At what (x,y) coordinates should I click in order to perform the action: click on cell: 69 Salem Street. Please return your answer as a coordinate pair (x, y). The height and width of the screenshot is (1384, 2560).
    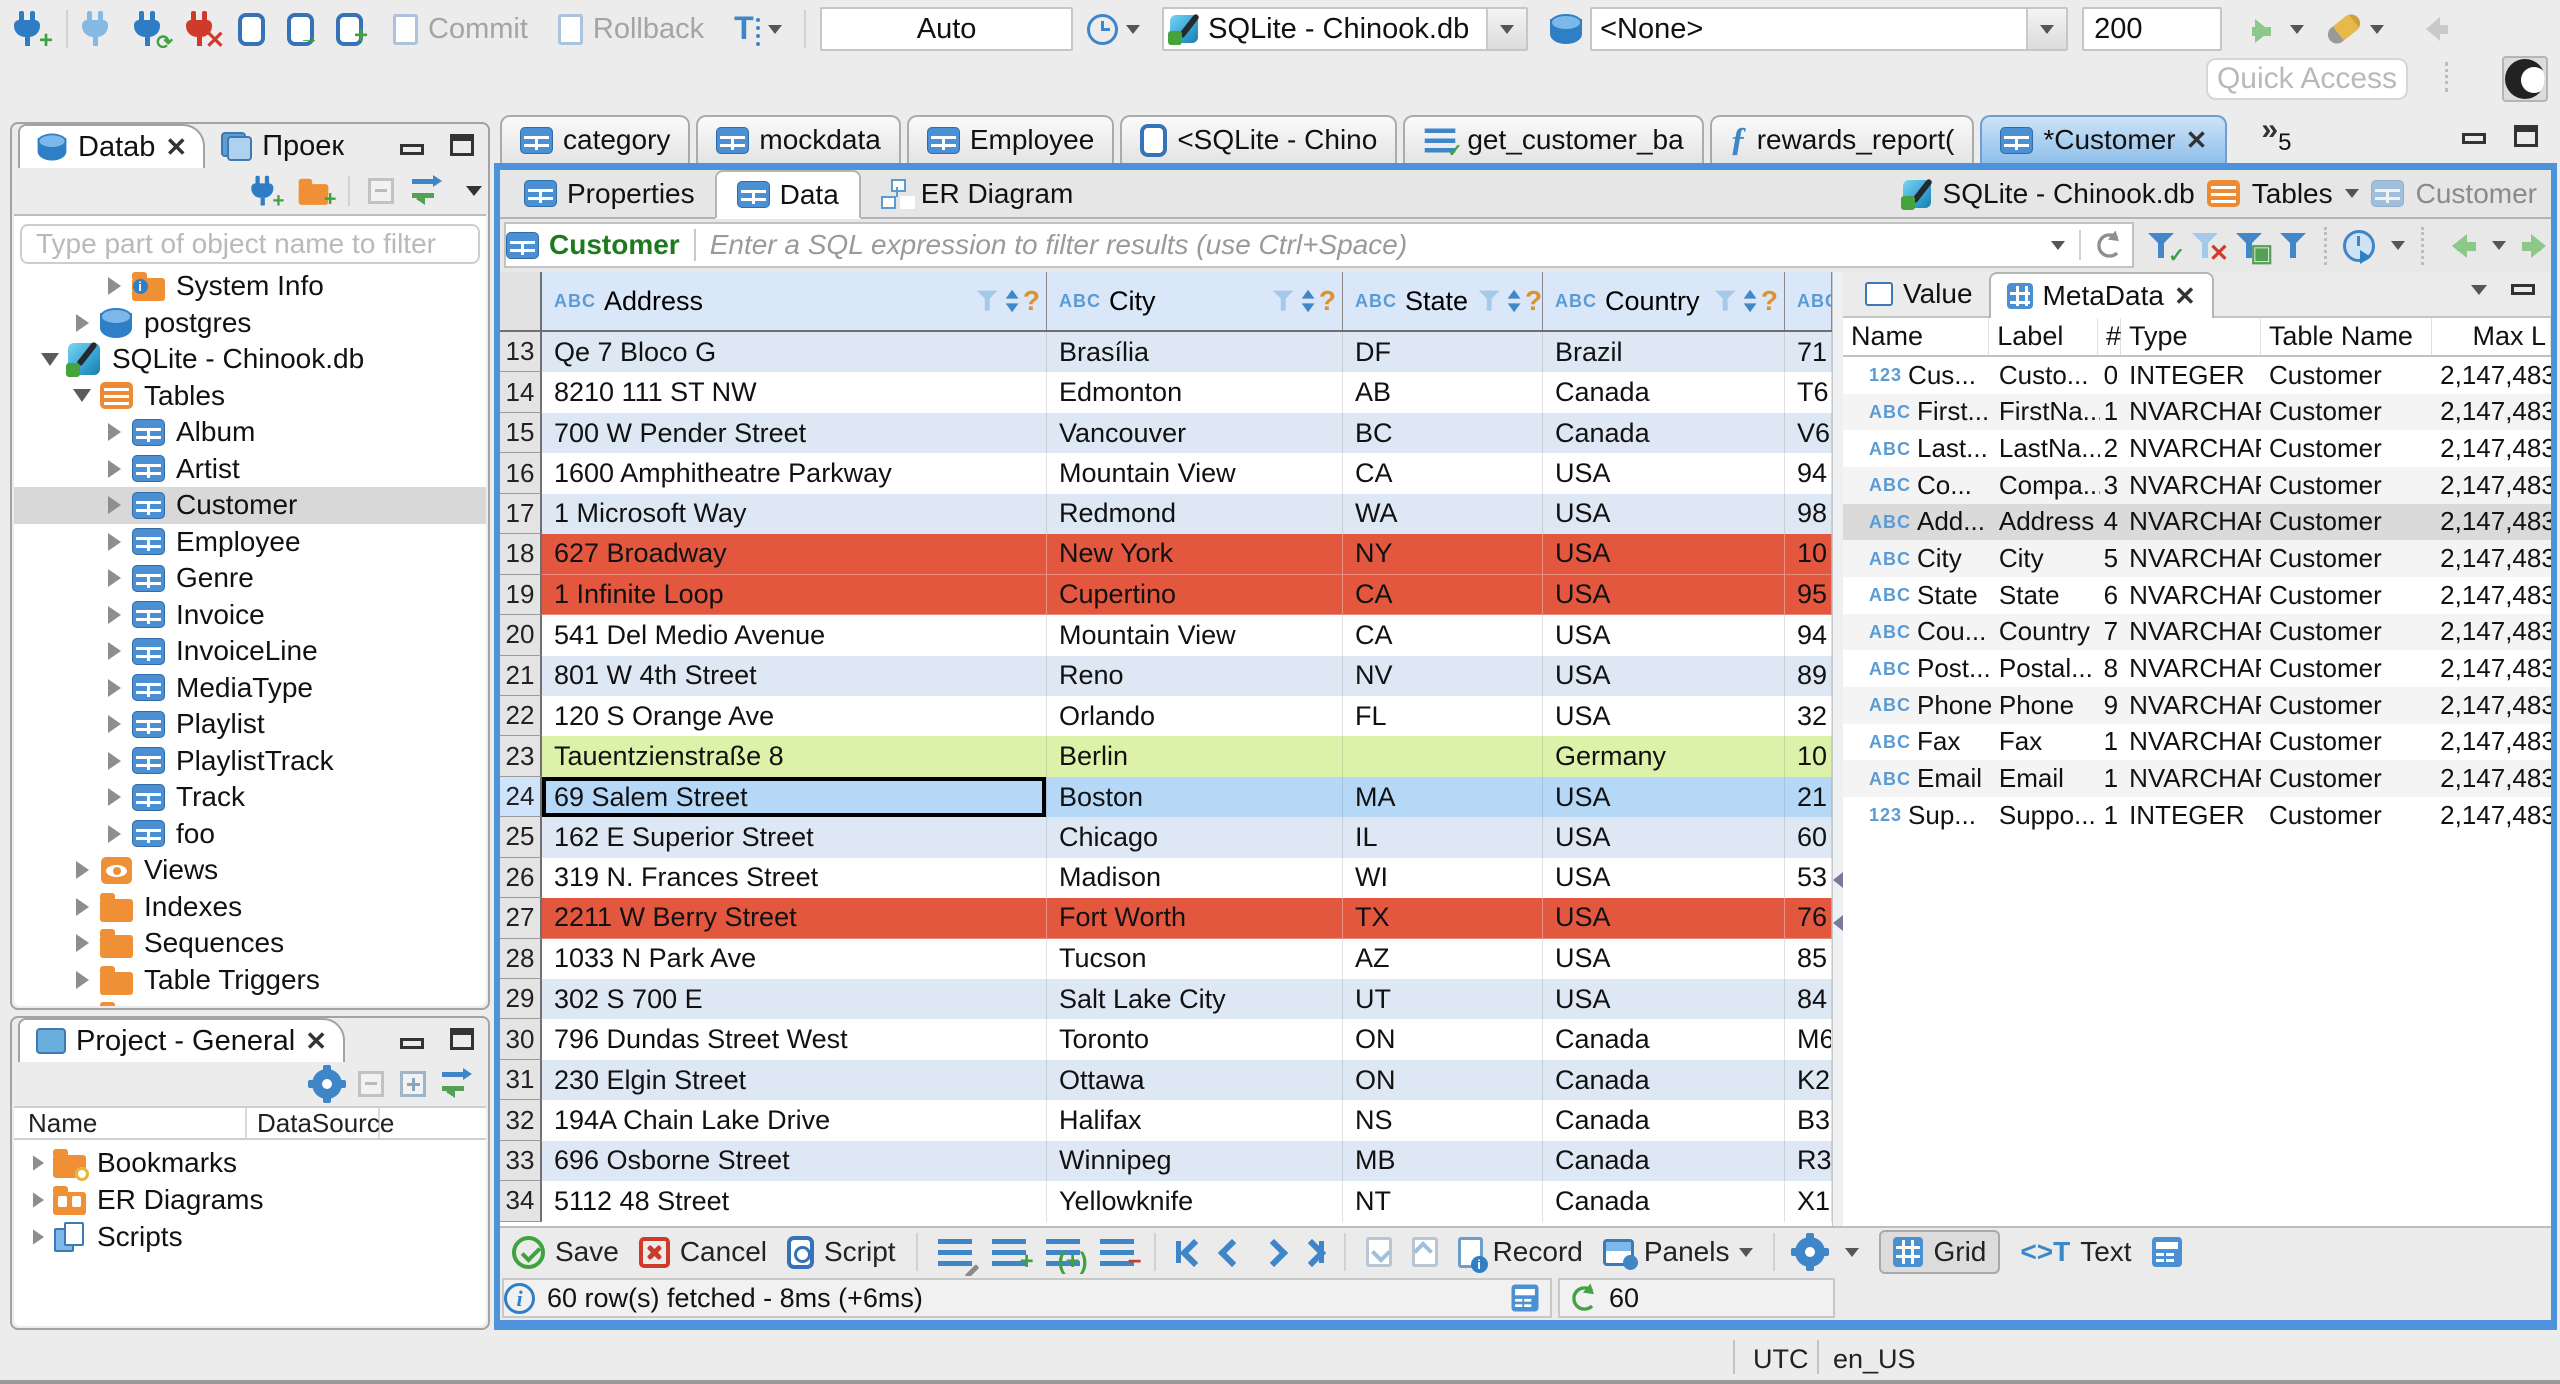
    Looking at the image, I should click on (794, 797).